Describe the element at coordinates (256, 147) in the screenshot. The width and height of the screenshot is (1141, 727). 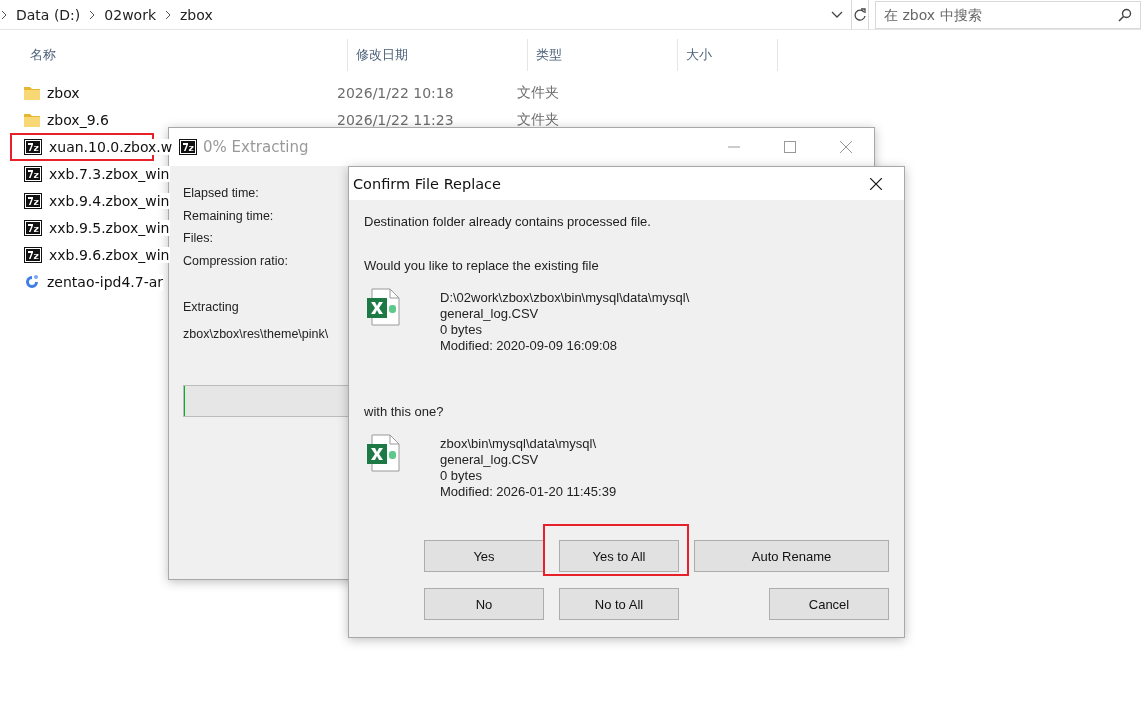
I see `window-title: 0% Extracting` at that location.